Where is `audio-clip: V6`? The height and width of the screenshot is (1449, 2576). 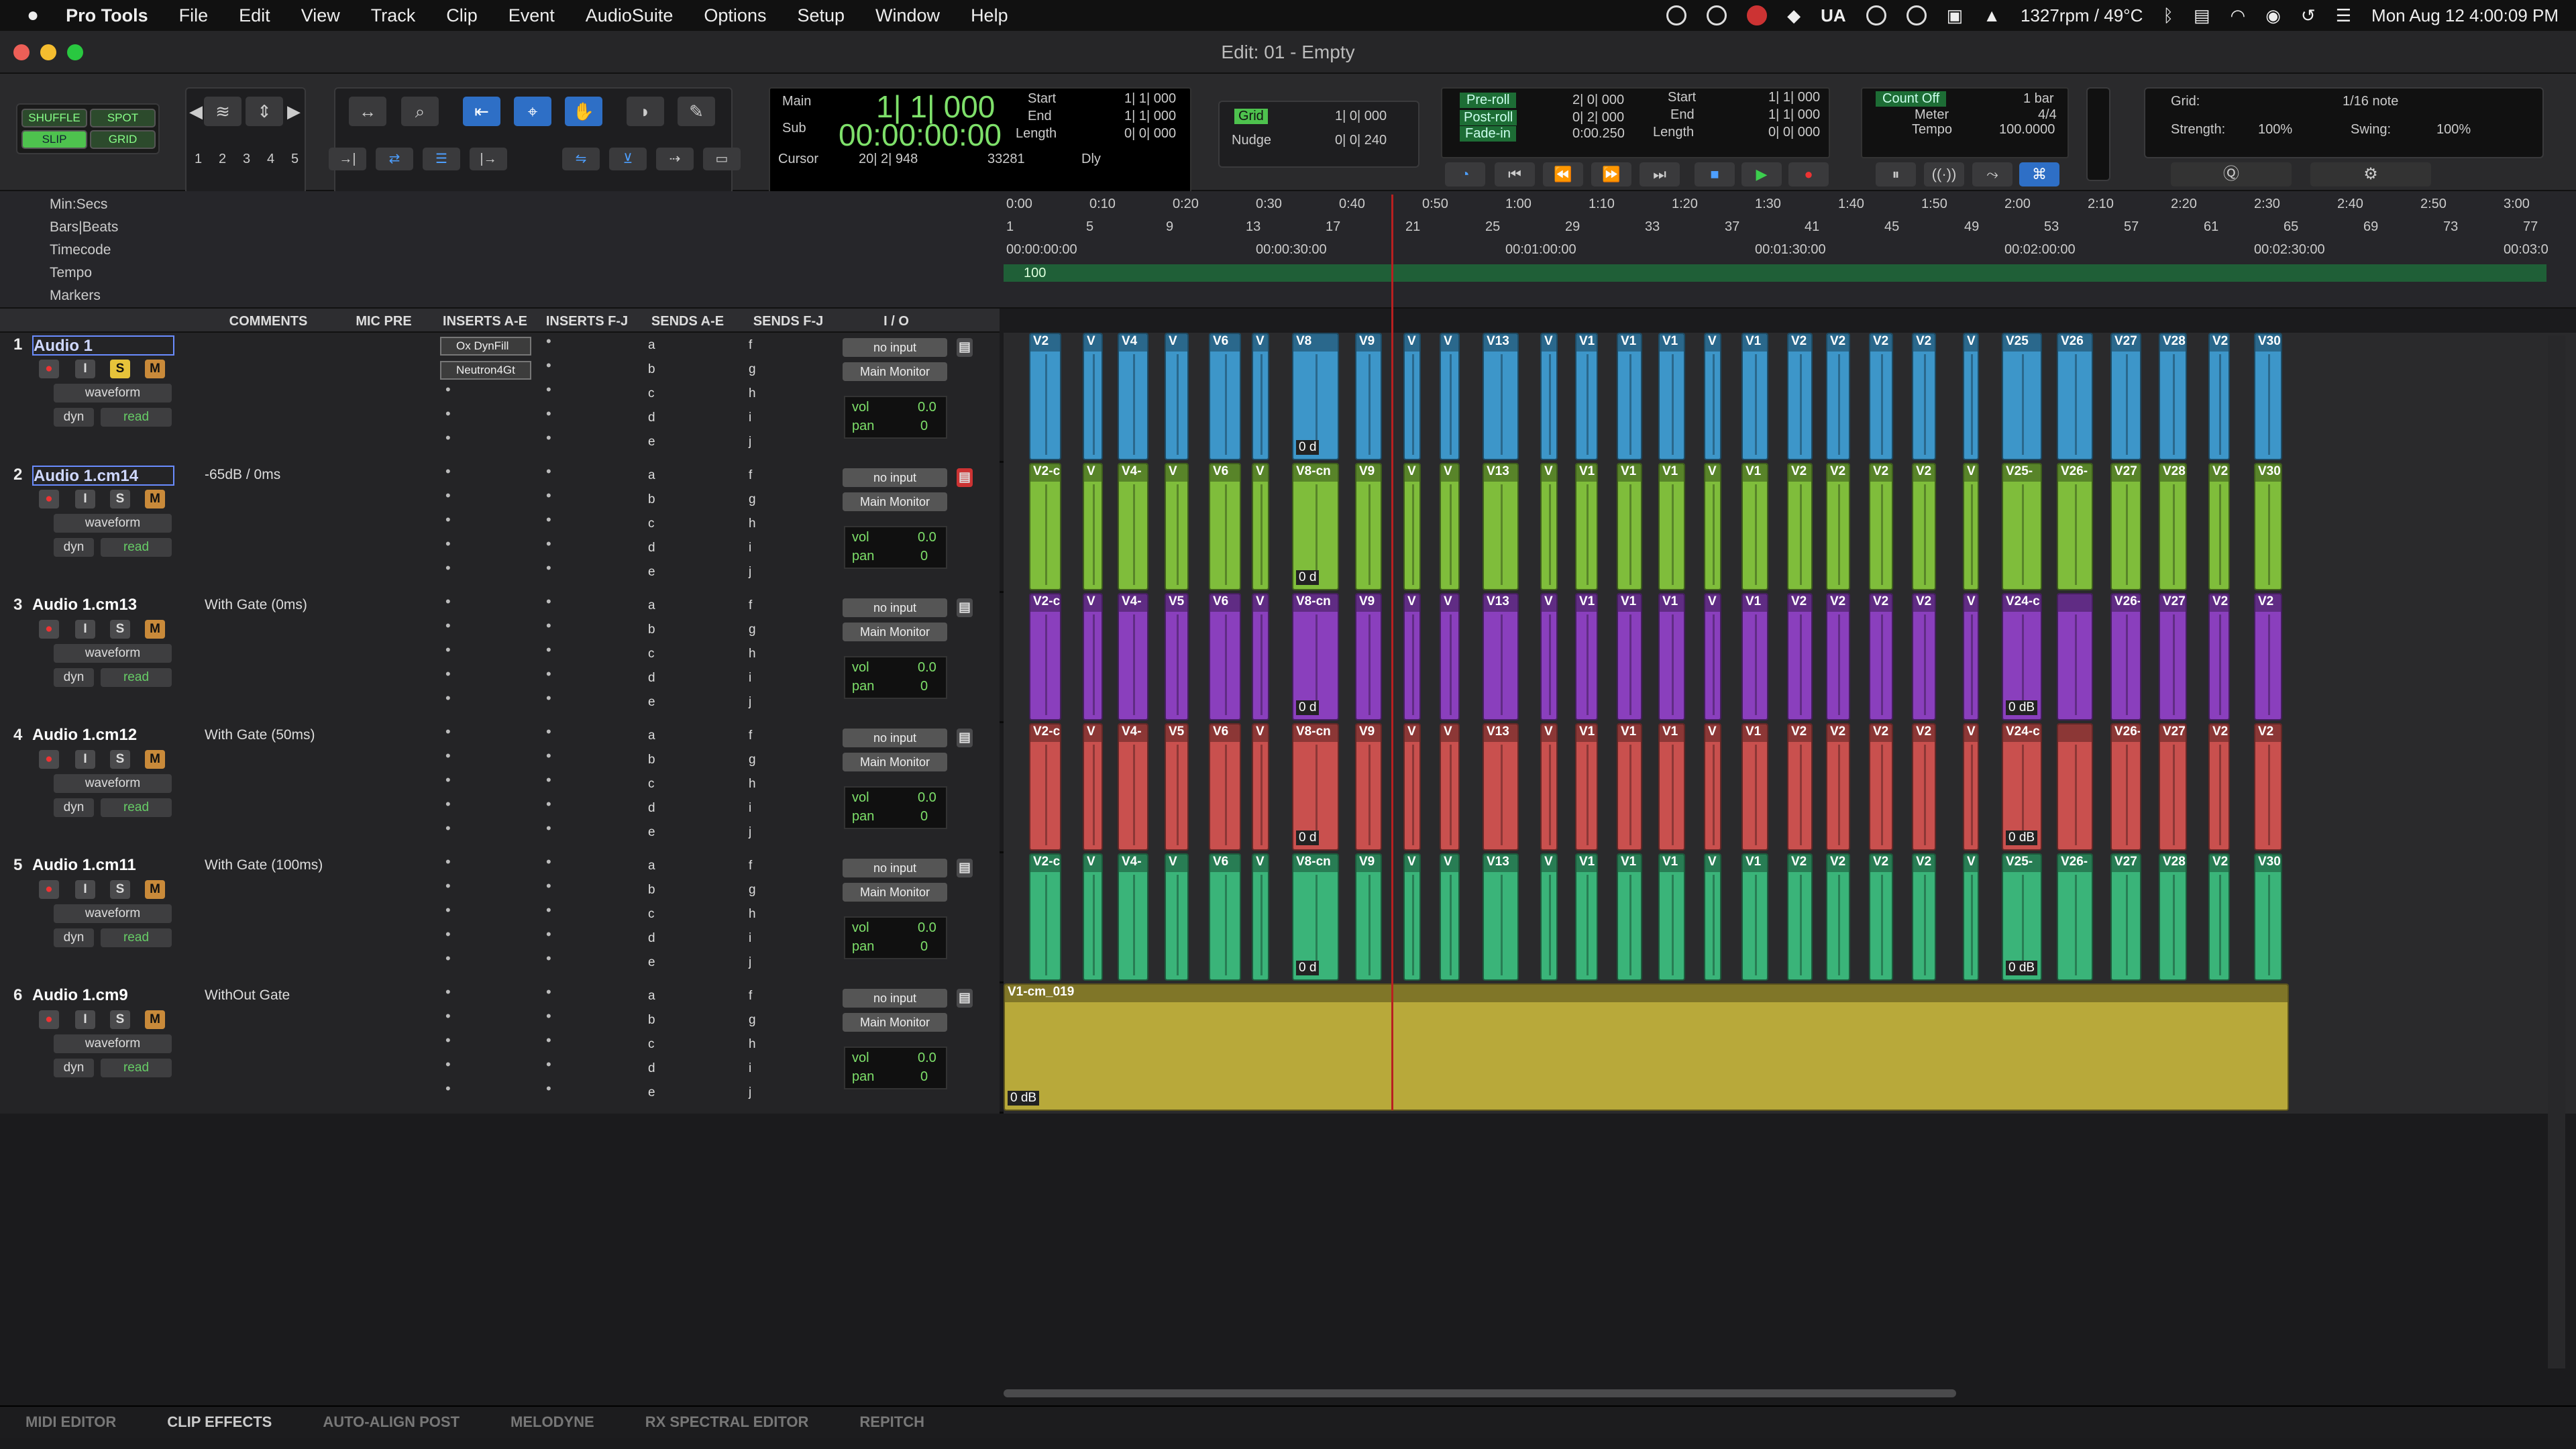 audio-clip: V6 is located at coordinates (1225, 396).